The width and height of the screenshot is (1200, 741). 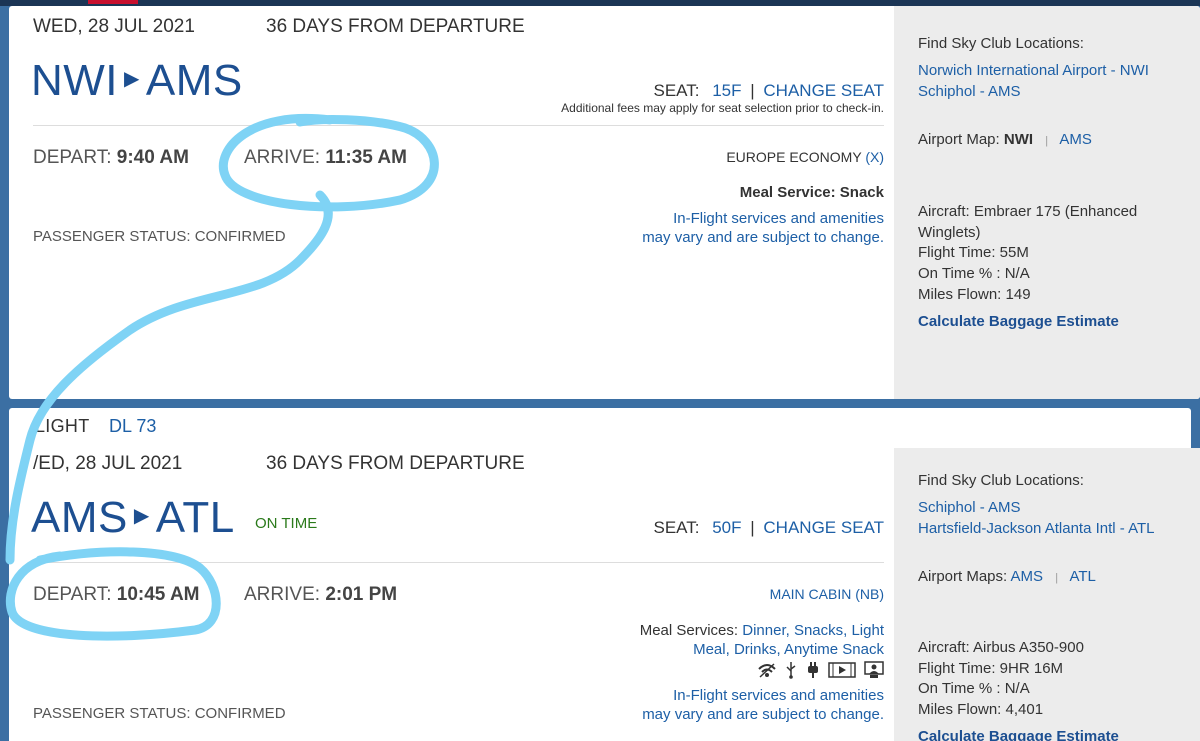 I want to click on meal-list-2: Meal, Drinks, Anytime Snack, so click(x=762, y=649).